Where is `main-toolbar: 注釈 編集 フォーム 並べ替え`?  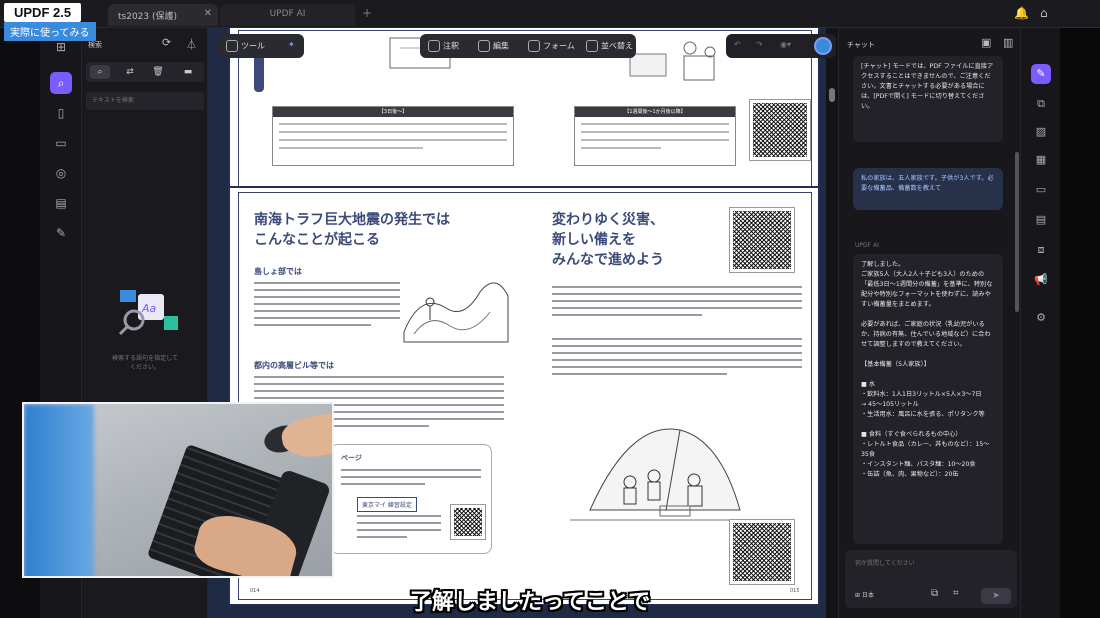 main-toolbar: 注釈 編集 フォーム 並べ替え is located at coordinates (528, 46).